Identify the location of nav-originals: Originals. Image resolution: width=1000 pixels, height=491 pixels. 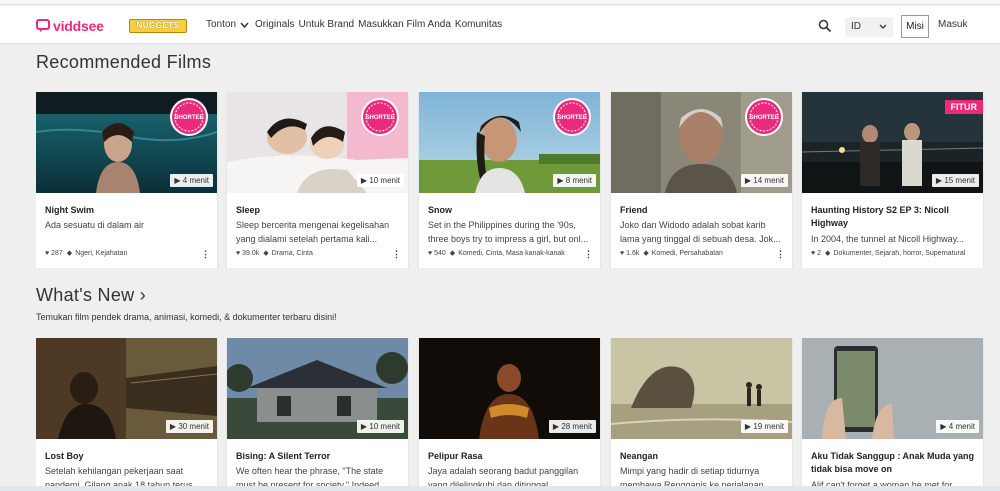
(274, 24).